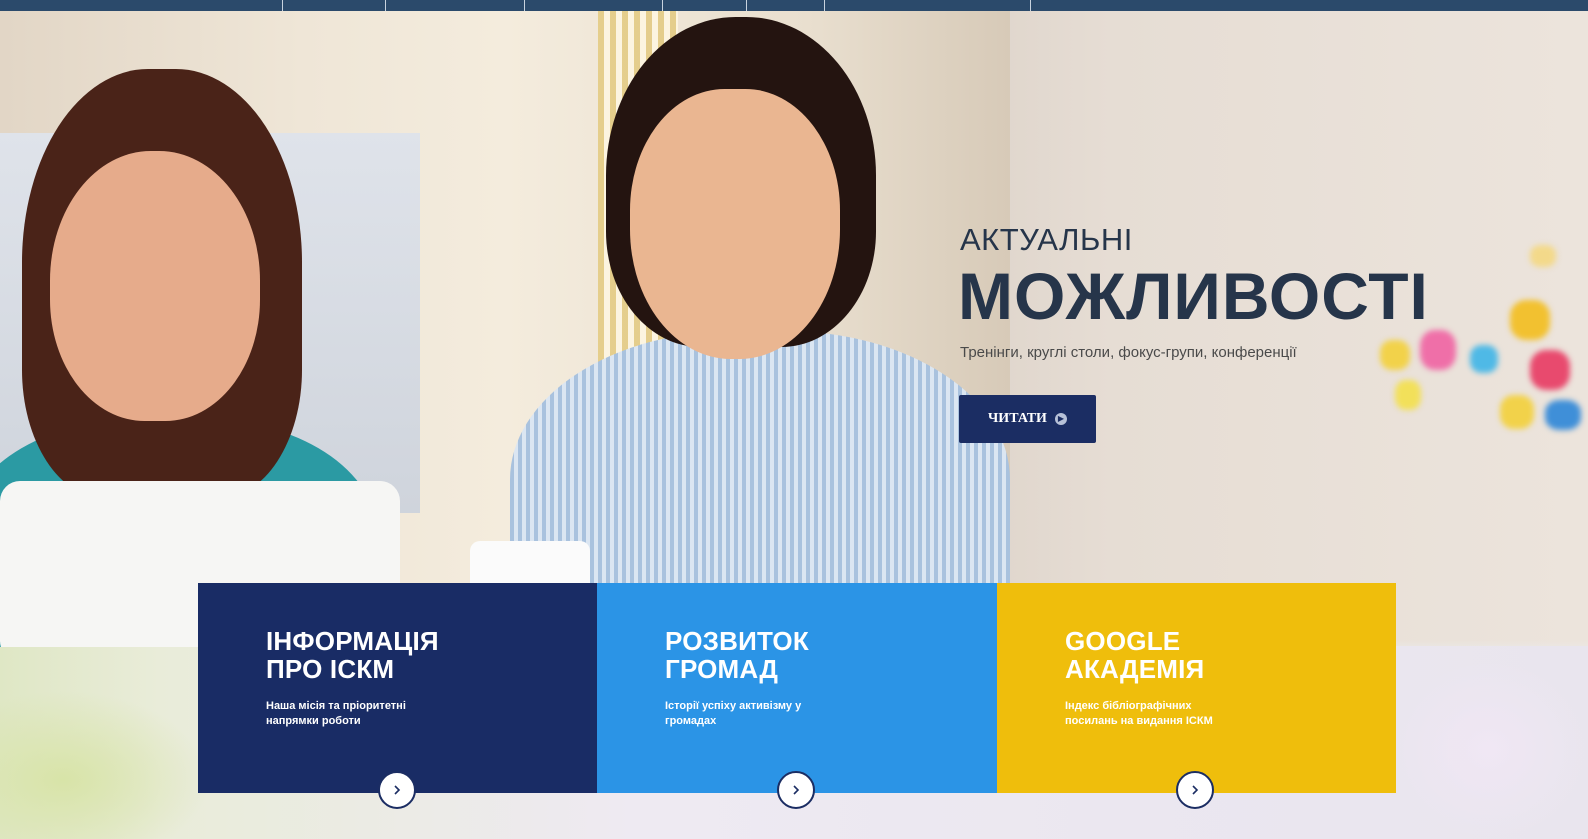 The height and width of the screenshot is (839, 1588). What do you see at coordinates (1017, 418) in the screenshot?
I see `read-button-label: ЧИТАТИ` at bounding box center [1017, 418].